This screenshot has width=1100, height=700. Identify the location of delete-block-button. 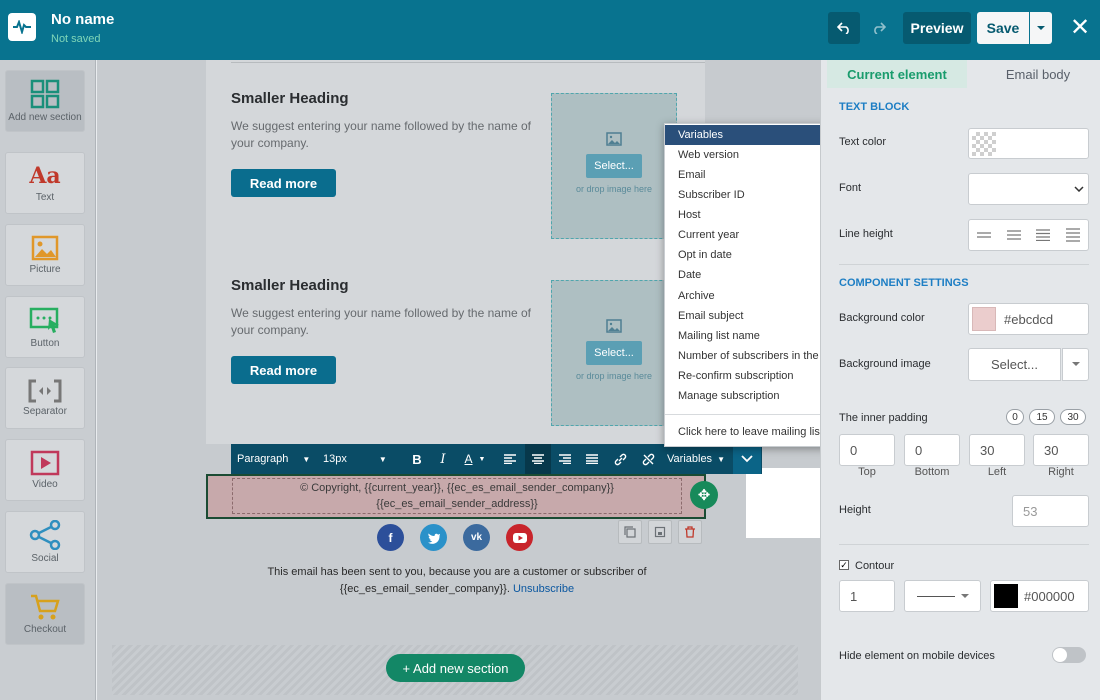
(690, 532).